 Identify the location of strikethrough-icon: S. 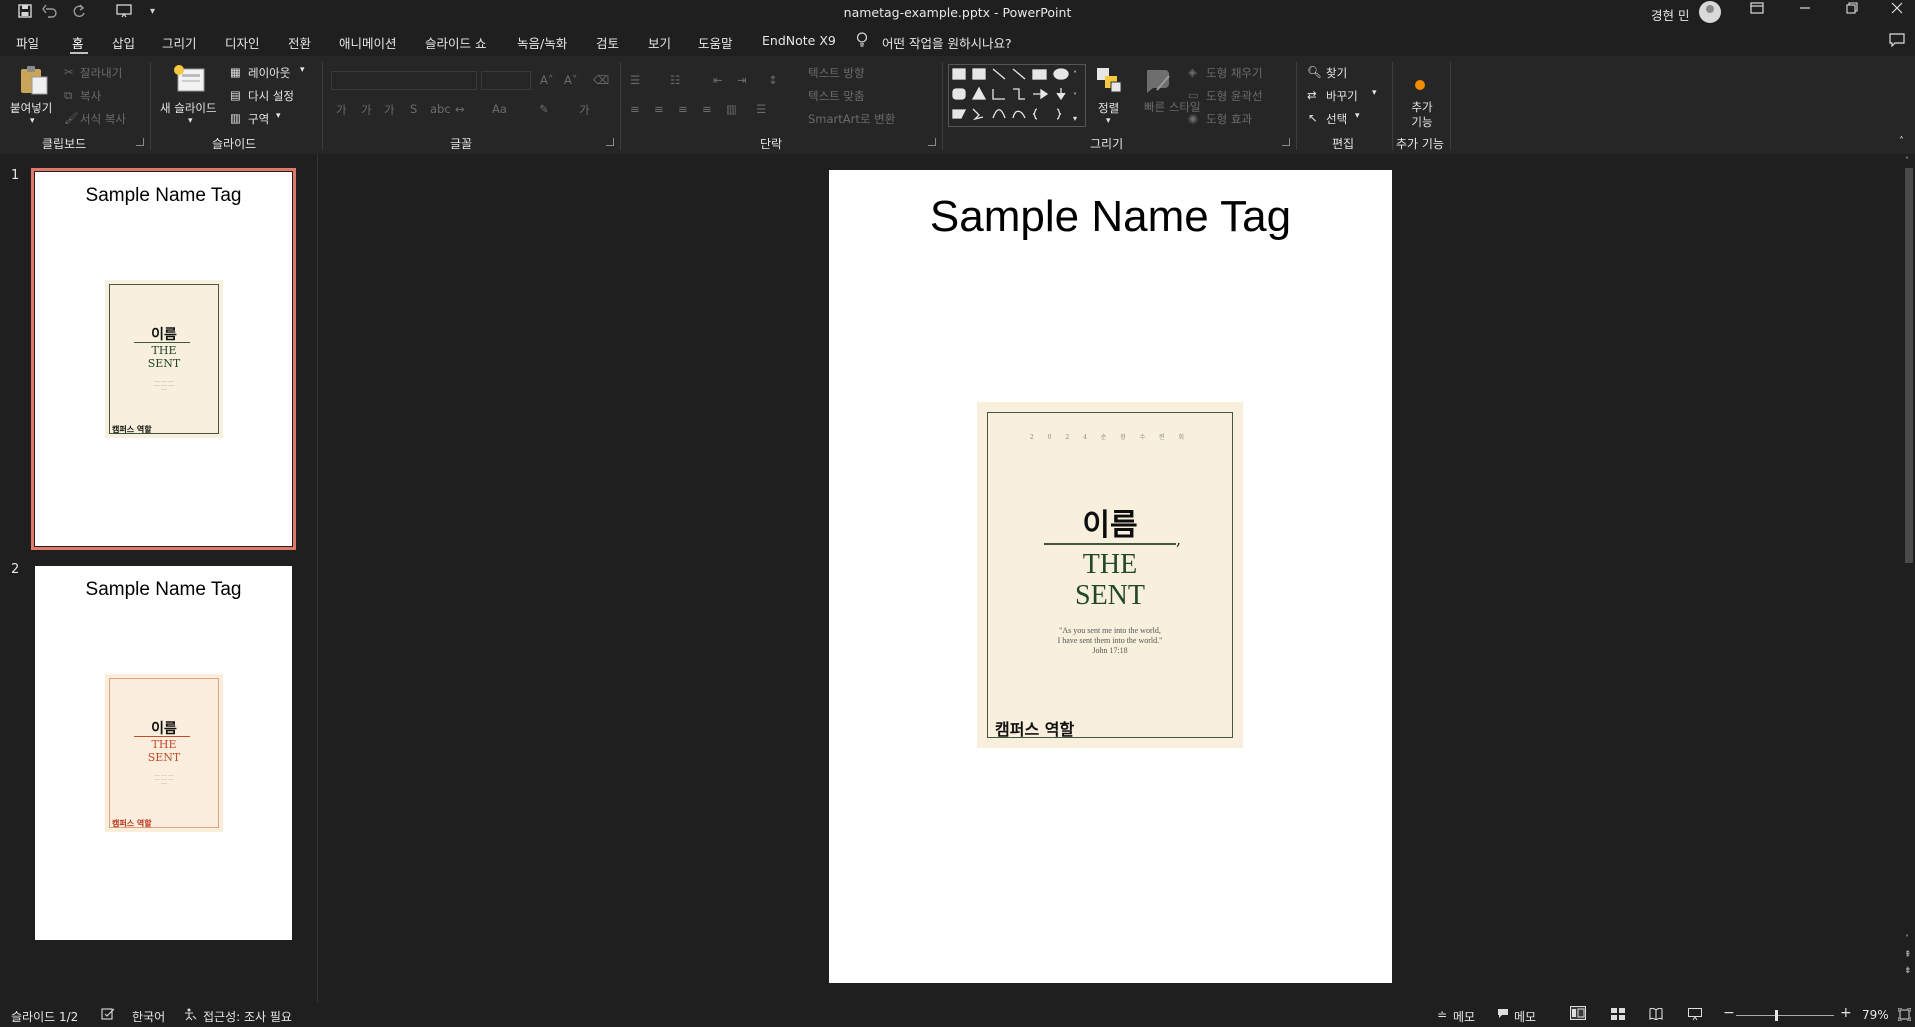
(413, 109).